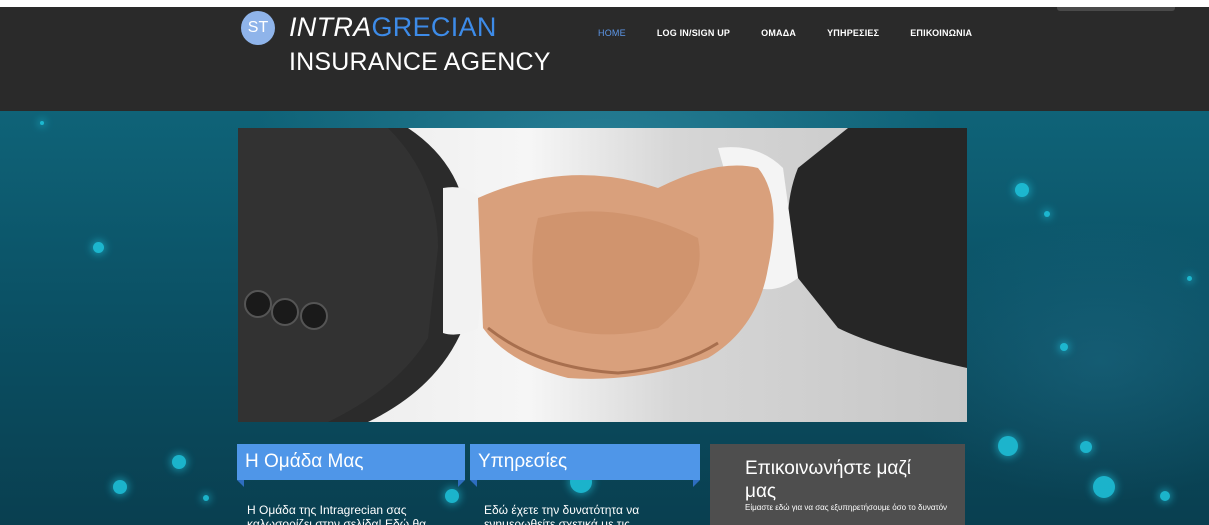 Image resolution: width=1209 pixels, height=525 pixels. I want to click on nav-login-signup: LOG IN/SIGN UP, so click(693, 33).